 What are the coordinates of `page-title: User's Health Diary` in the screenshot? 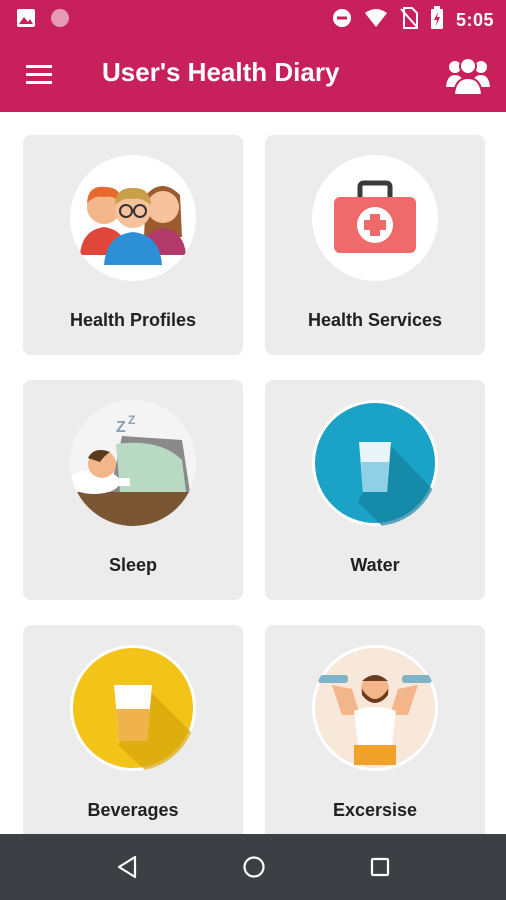 It's located at (221, 72).